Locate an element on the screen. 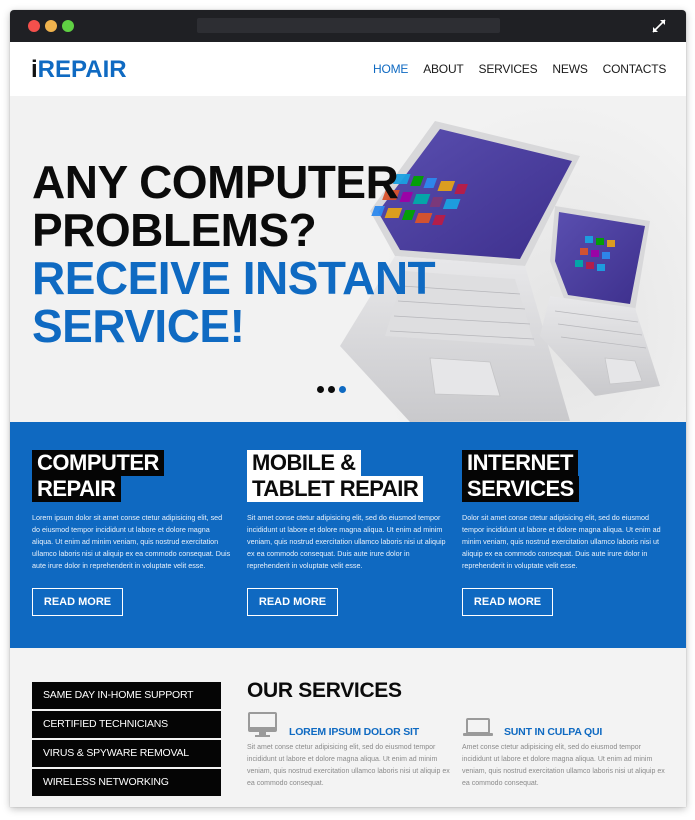 The height and width of the screenshot is (820, 695). laptop-icon is located at coordinates (478, 727).